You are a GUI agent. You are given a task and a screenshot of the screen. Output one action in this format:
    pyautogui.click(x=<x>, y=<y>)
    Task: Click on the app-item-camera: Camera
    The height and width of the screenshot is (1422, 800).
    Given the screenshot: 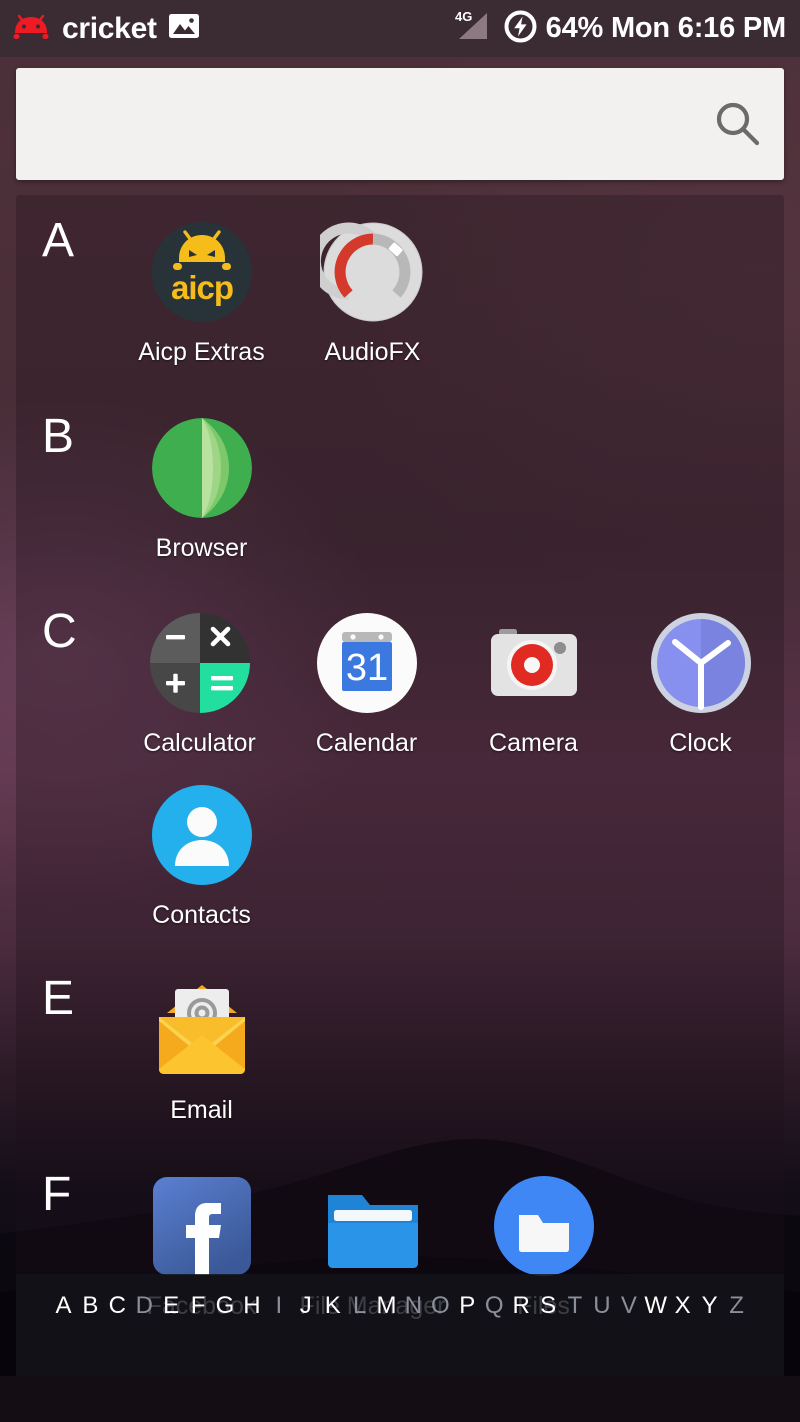 What is the action you would take?
    pyautogui.click(x=533, y=672)
    